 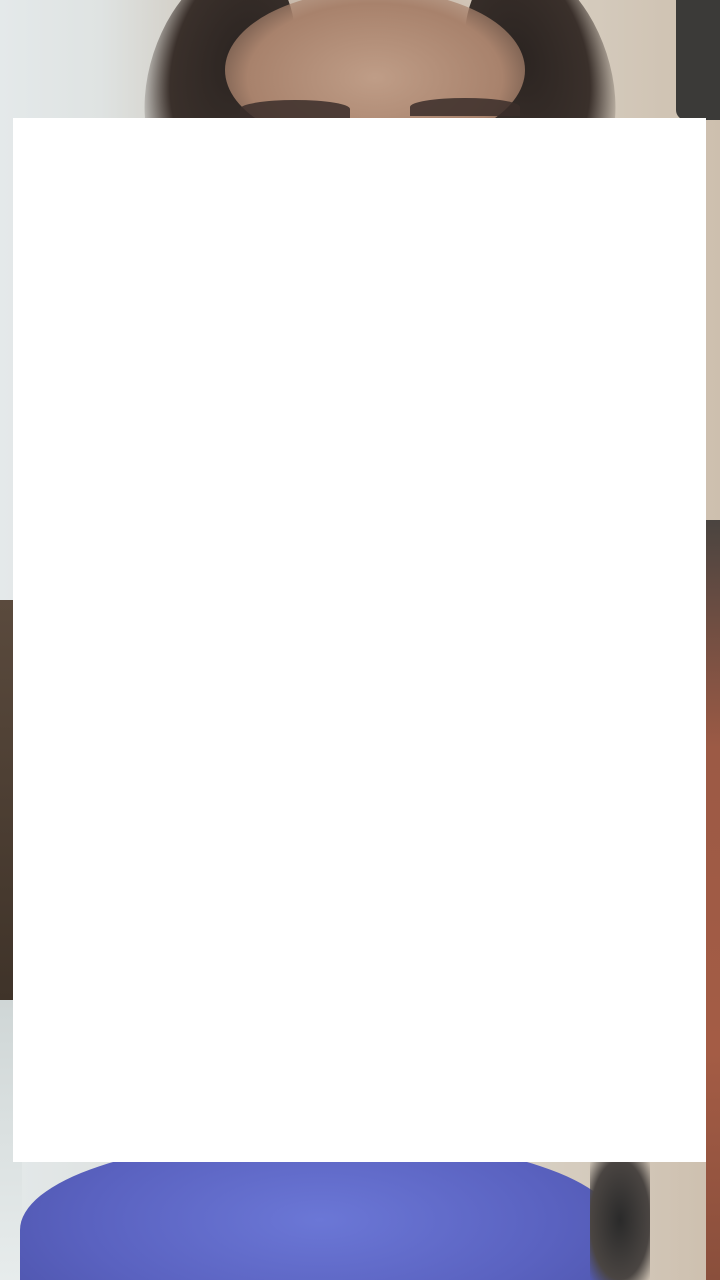 What do you see at coordinates (698, 60) in the screenshot?
I see `background-door` at bounding box center [698, 60].